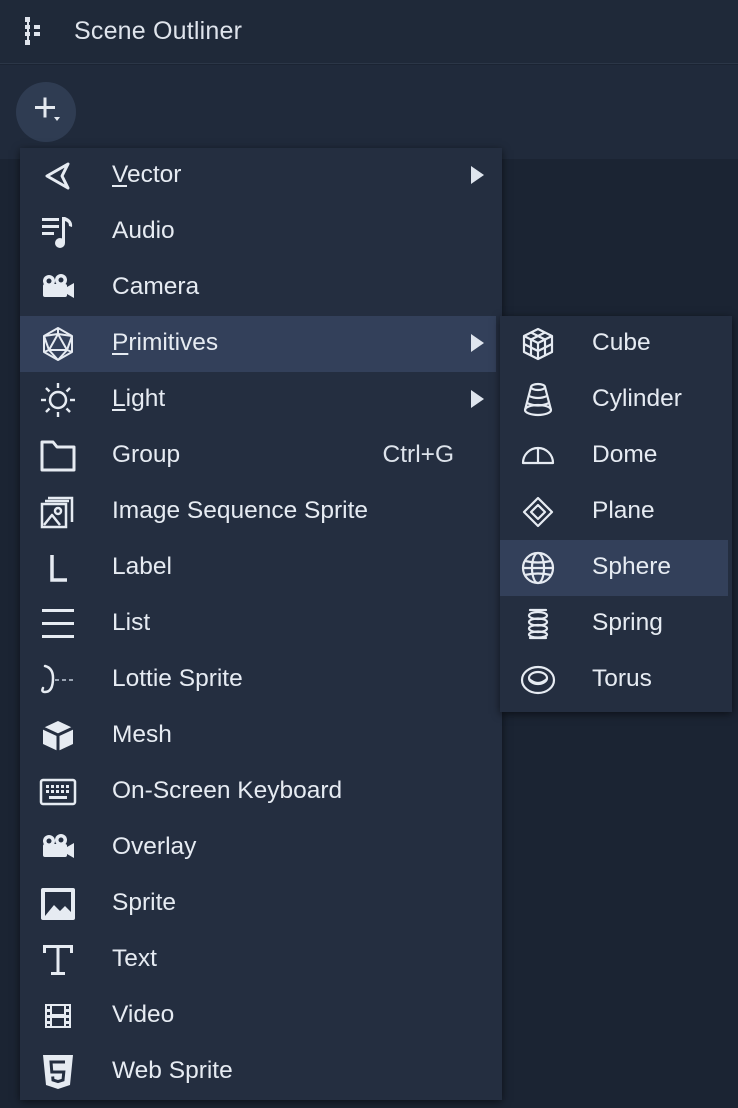  What do you see at coordinates (538, 456) in the screenshot?
I see `dome-icon` at bounding box center [538, 456].